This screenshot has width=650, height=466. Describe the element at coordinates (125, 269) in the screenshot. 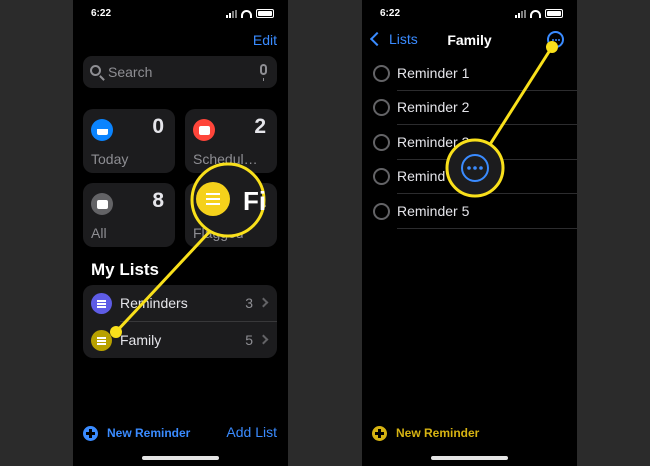

I see `my-lists-heading: My Lists` at that location.